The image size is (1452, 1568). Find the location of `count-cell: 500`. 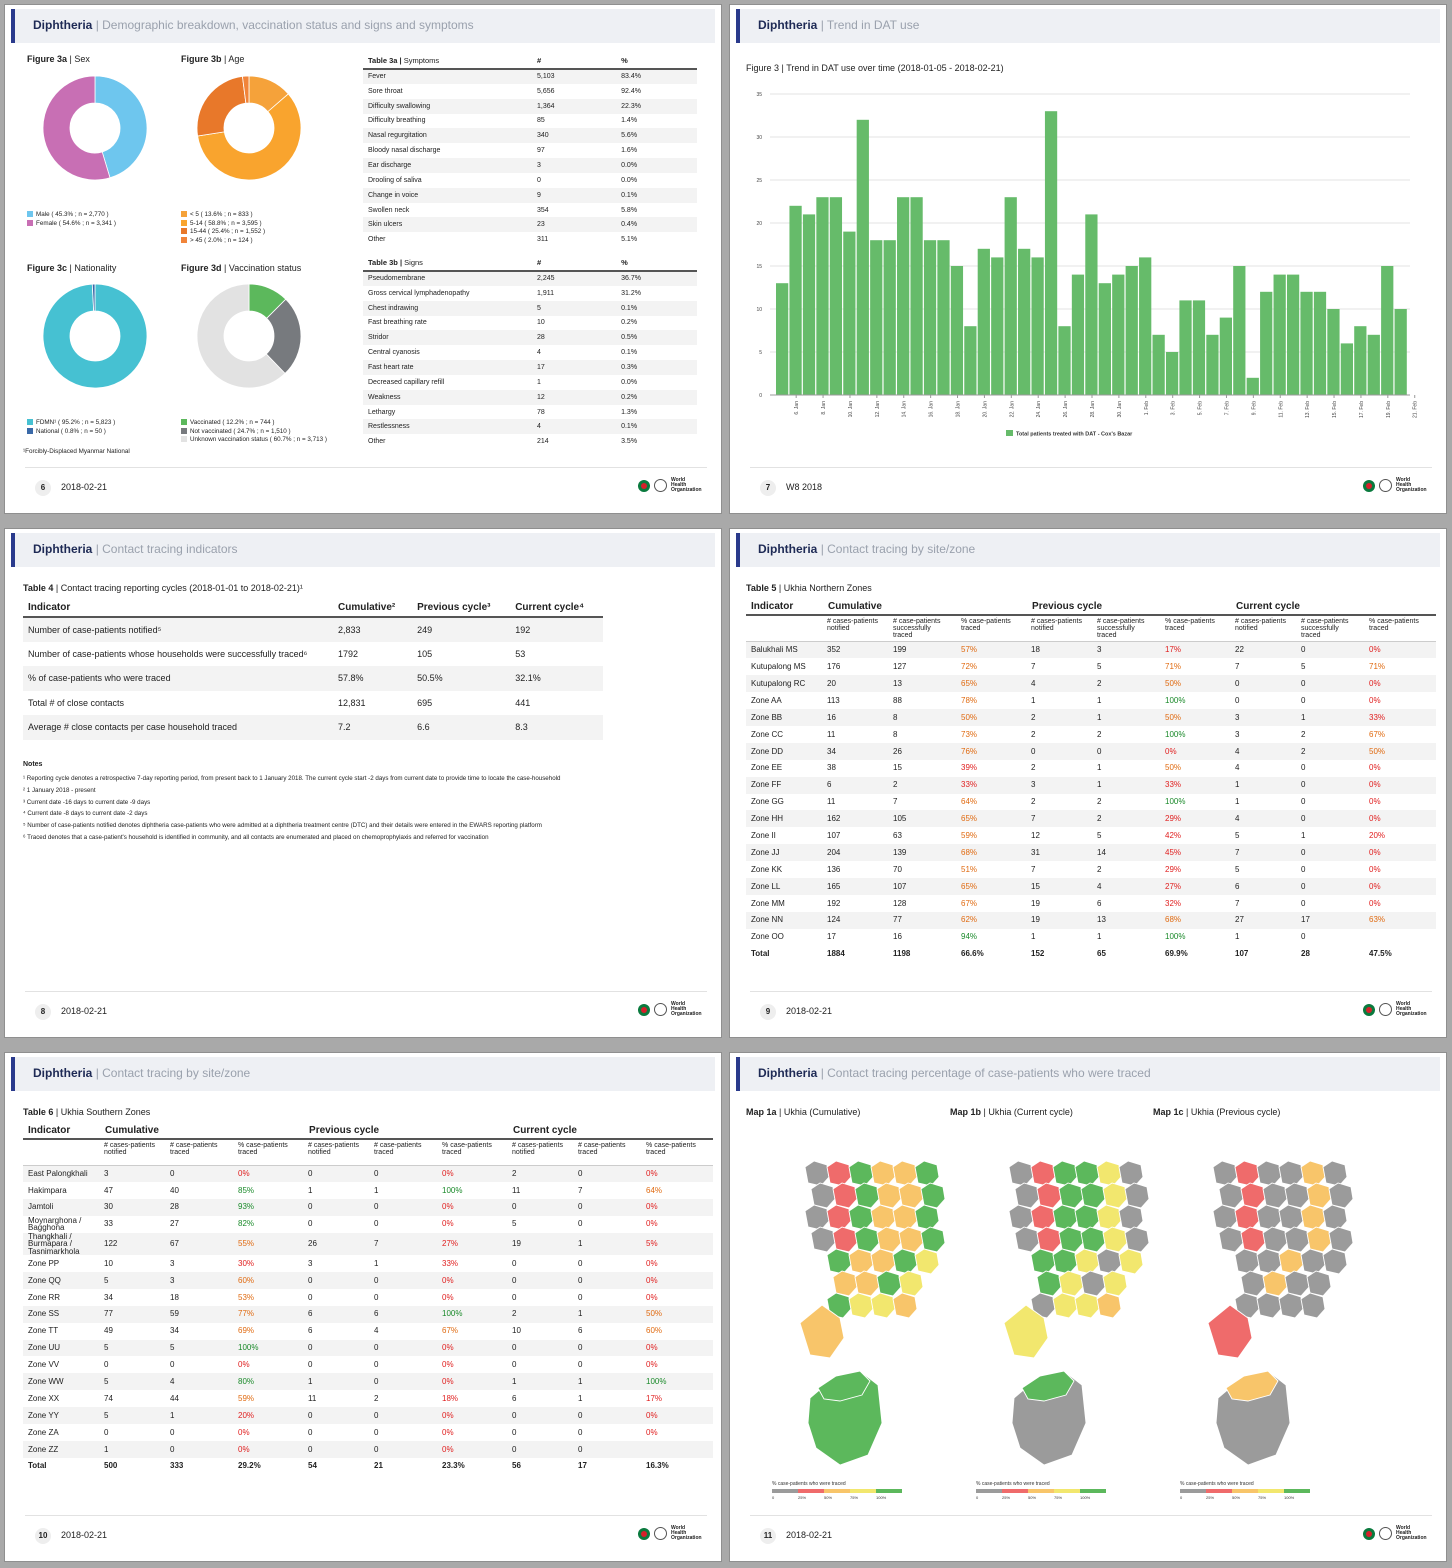

count-cell: 500 is located at coordinates (132, 1466).